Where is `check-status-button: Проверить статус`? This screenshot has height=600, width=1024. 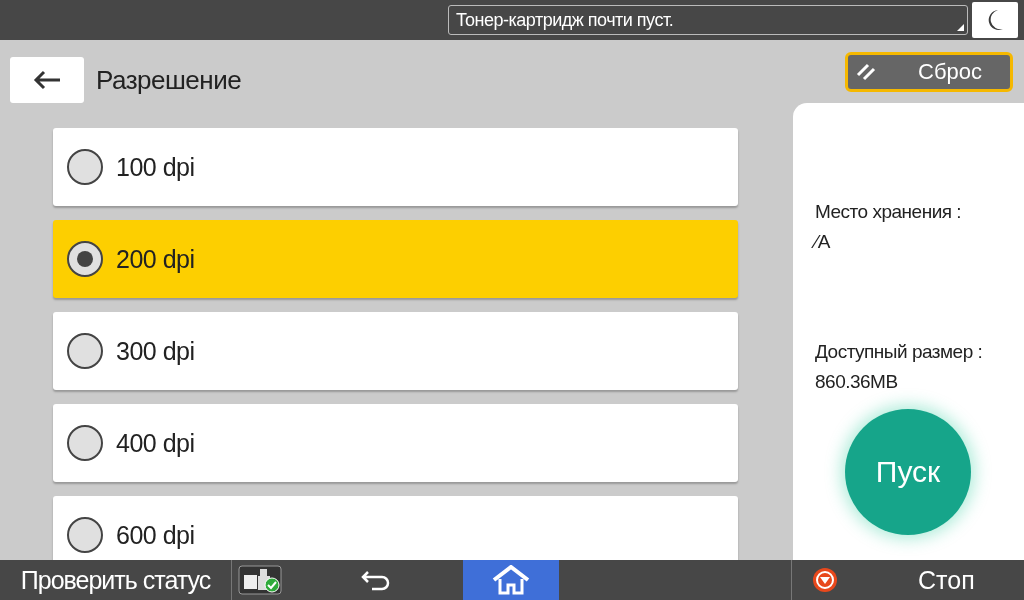
check-status-button: Проверить статус is located at coordinates (116, 580).